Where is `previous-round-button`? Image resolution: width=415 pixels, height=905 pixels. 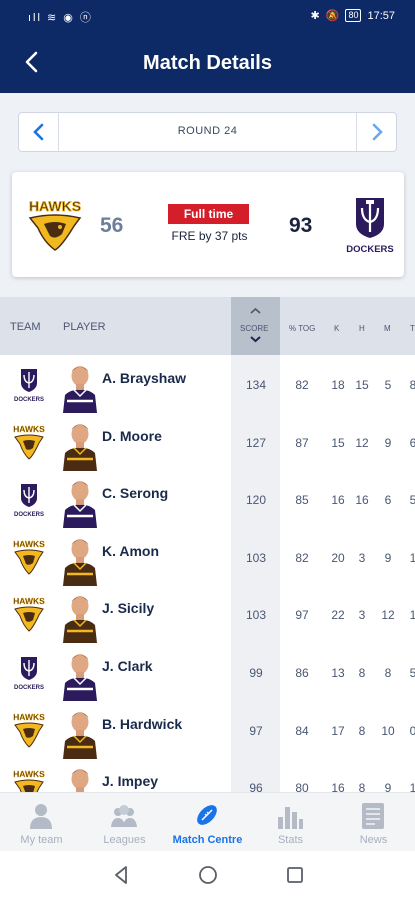 previous-round-button is located at coordinates (39, 132).